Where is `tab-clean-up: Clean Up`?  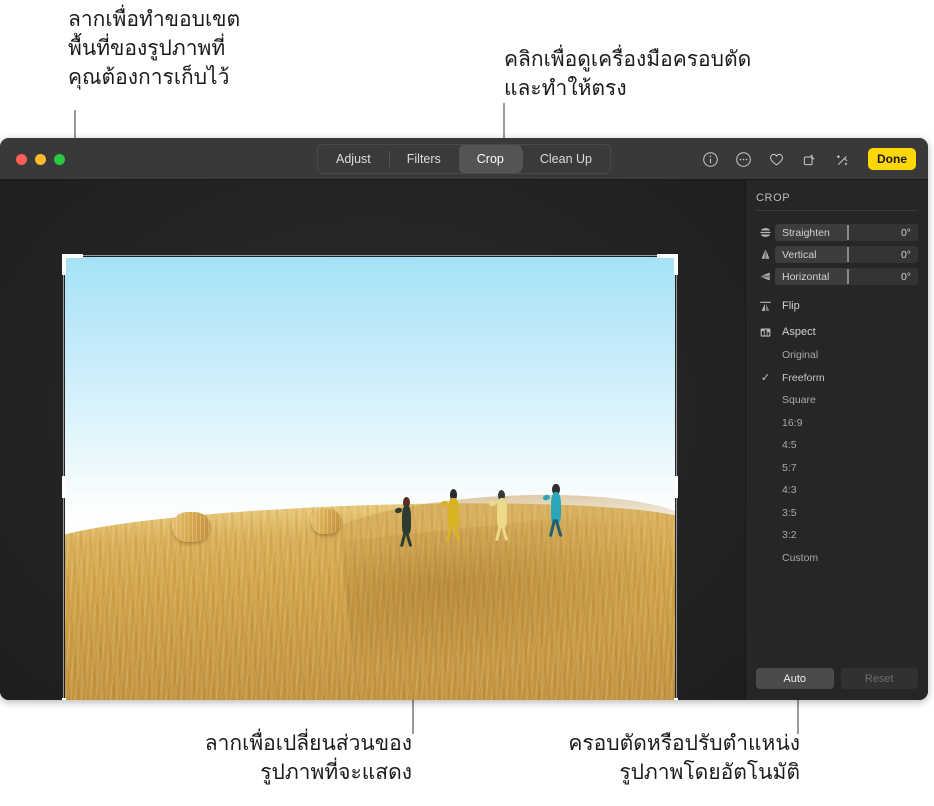
tab-clean-up: Clean Up is located at coordinates (565, 159).